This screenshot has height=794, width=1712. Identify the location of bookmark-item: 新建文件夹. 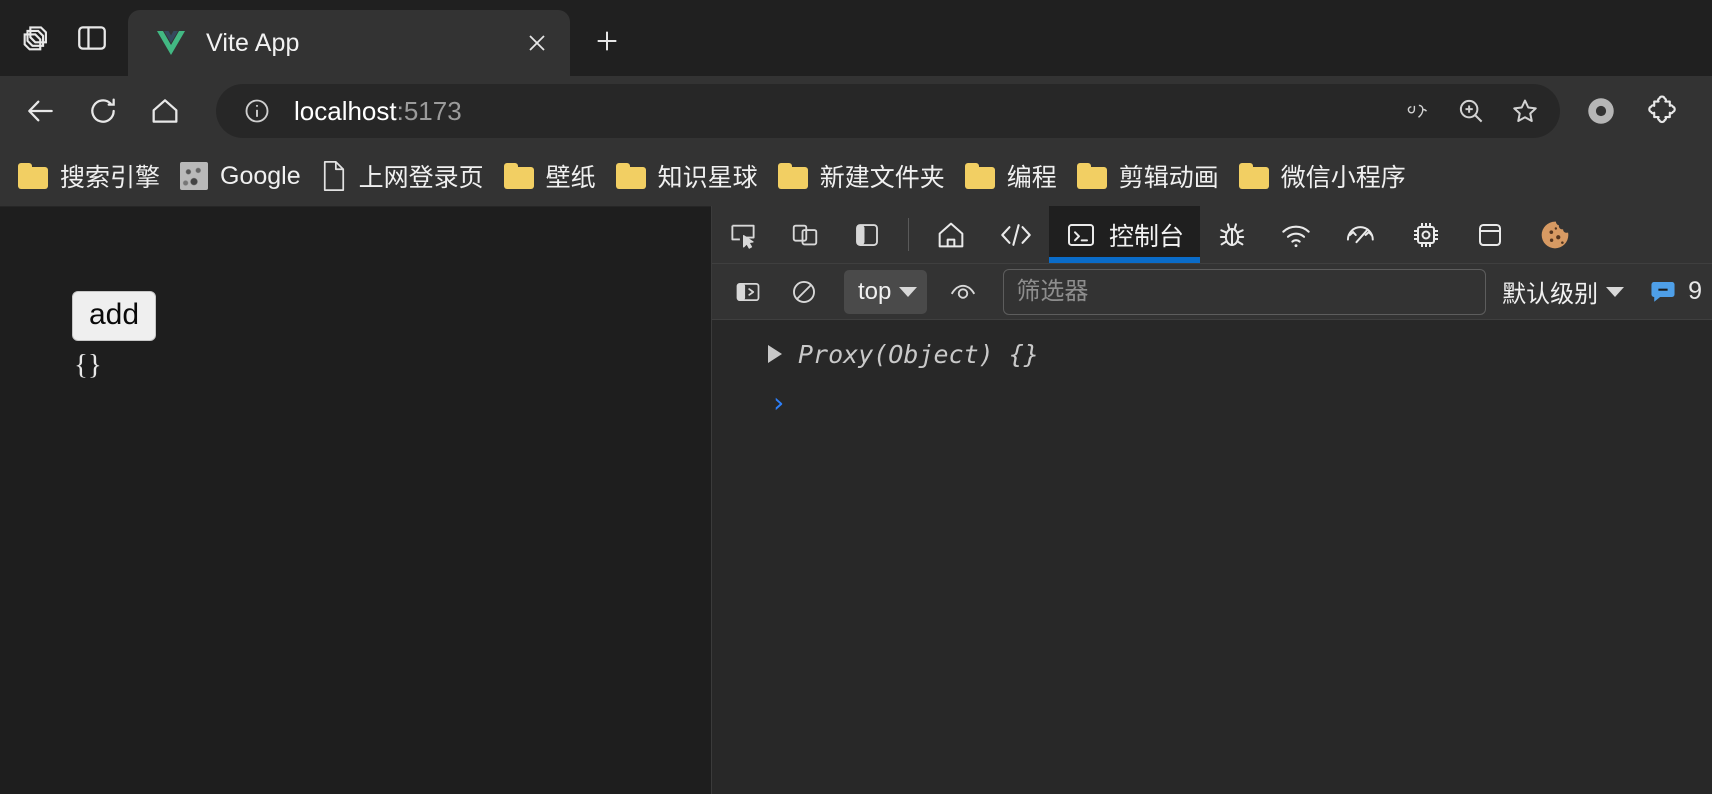
(861, 176).